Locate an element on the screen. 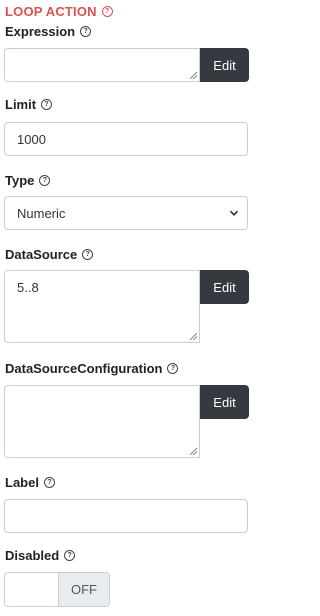  type-select: Numeric is located at coordinates (126, 213).